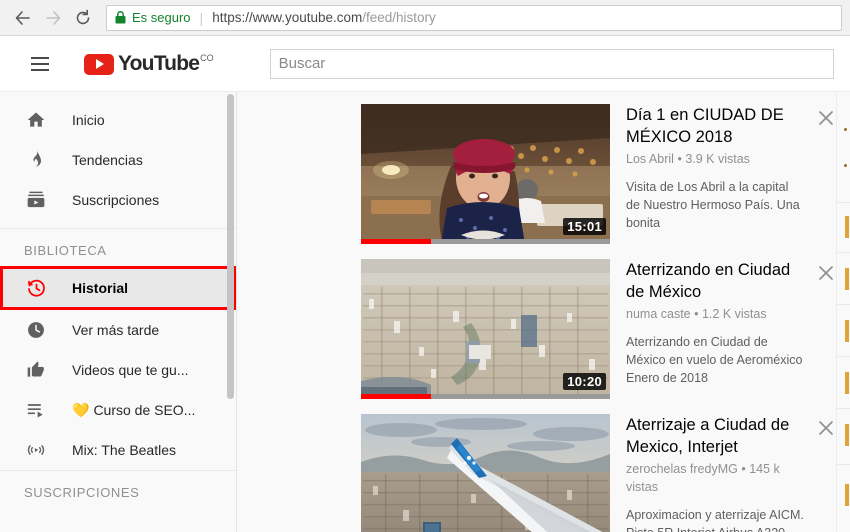 The image size is (850, 532). I want to click on forward-button, so click(53, 18).